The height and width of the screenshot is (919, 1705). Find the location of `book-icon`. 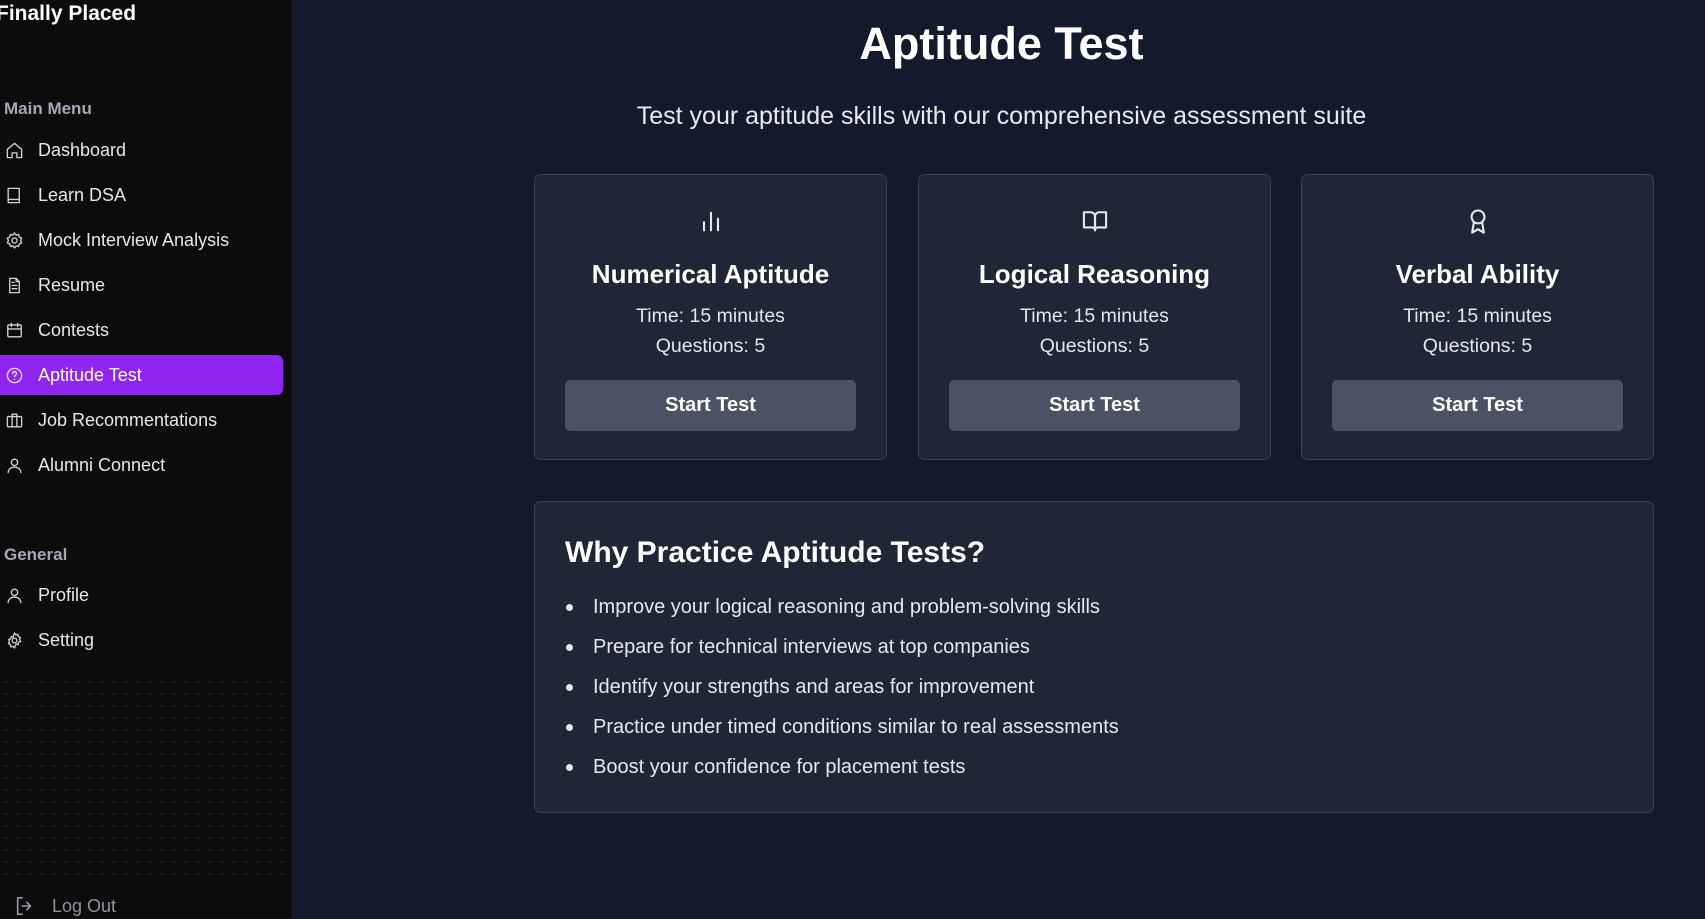

book-icon is located at coordinates (14, 195).